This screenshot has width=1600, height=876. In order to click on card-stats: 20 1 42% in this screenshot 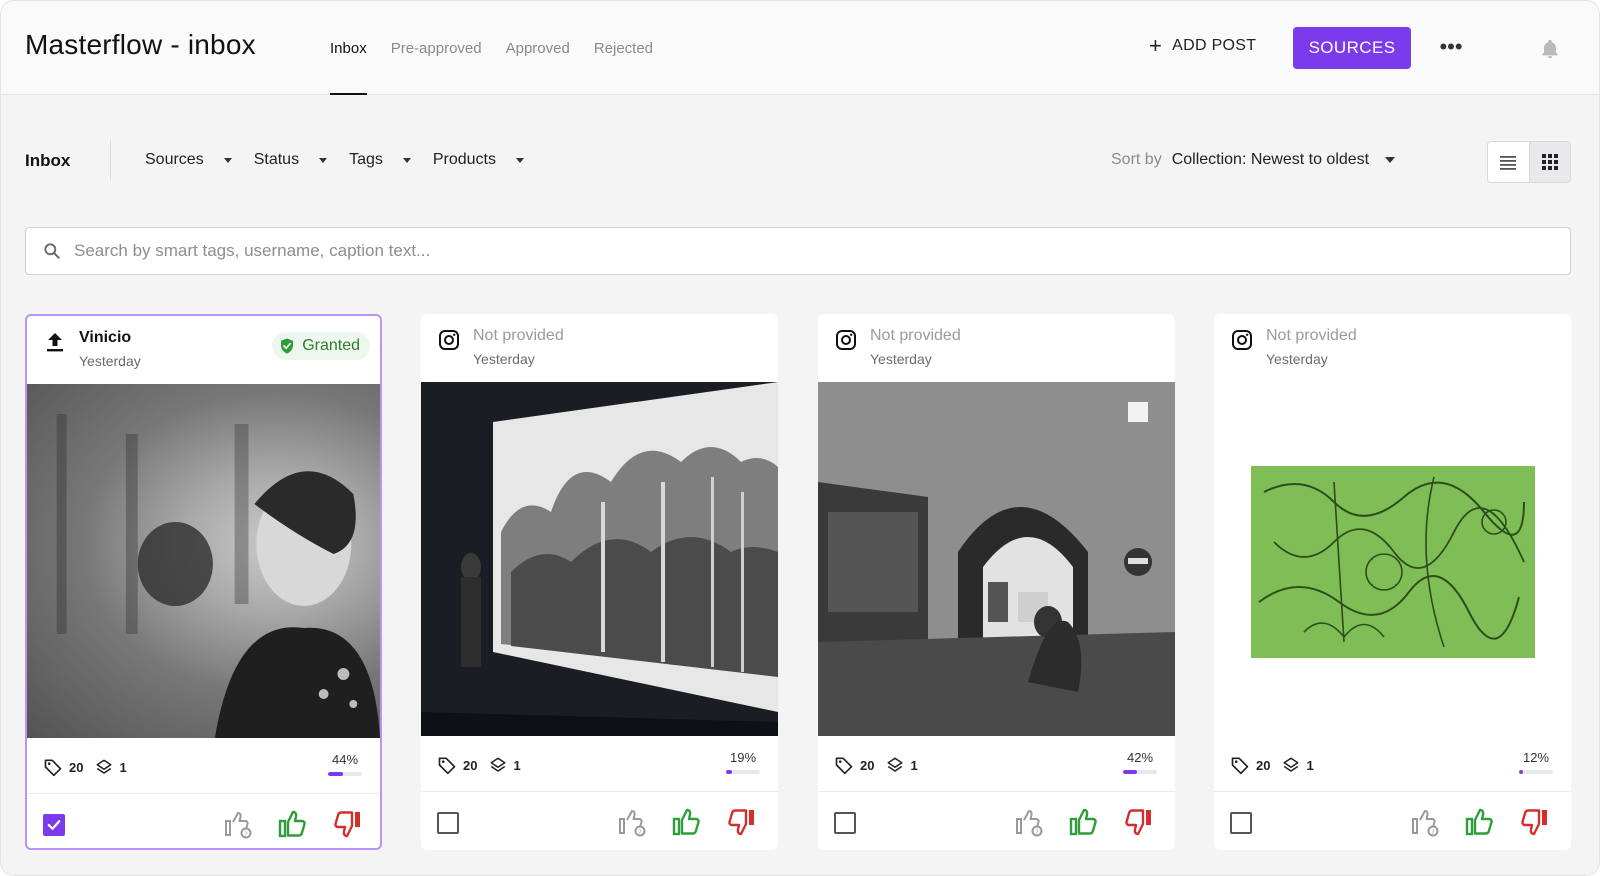, I will do `click(996, 764)`.